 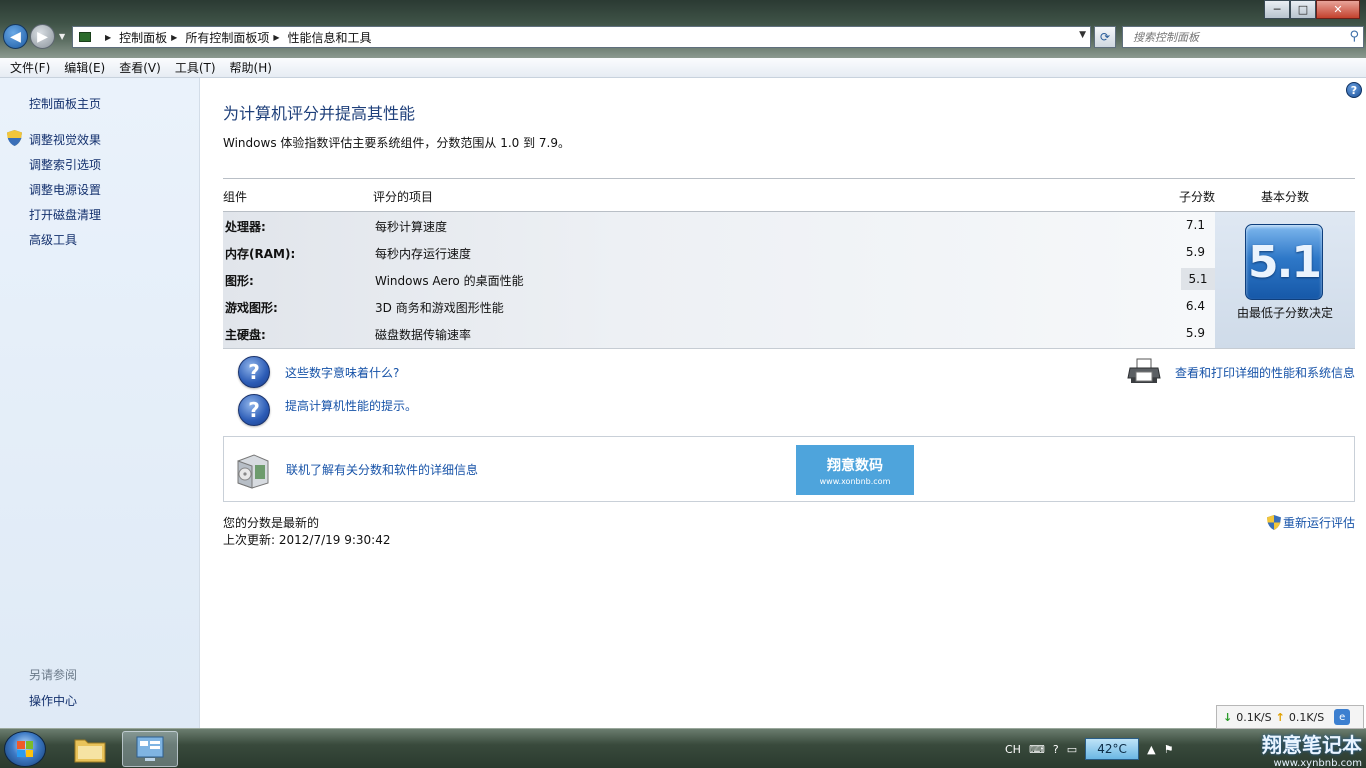 I want to click on start-button, so click(x=25, y=749).